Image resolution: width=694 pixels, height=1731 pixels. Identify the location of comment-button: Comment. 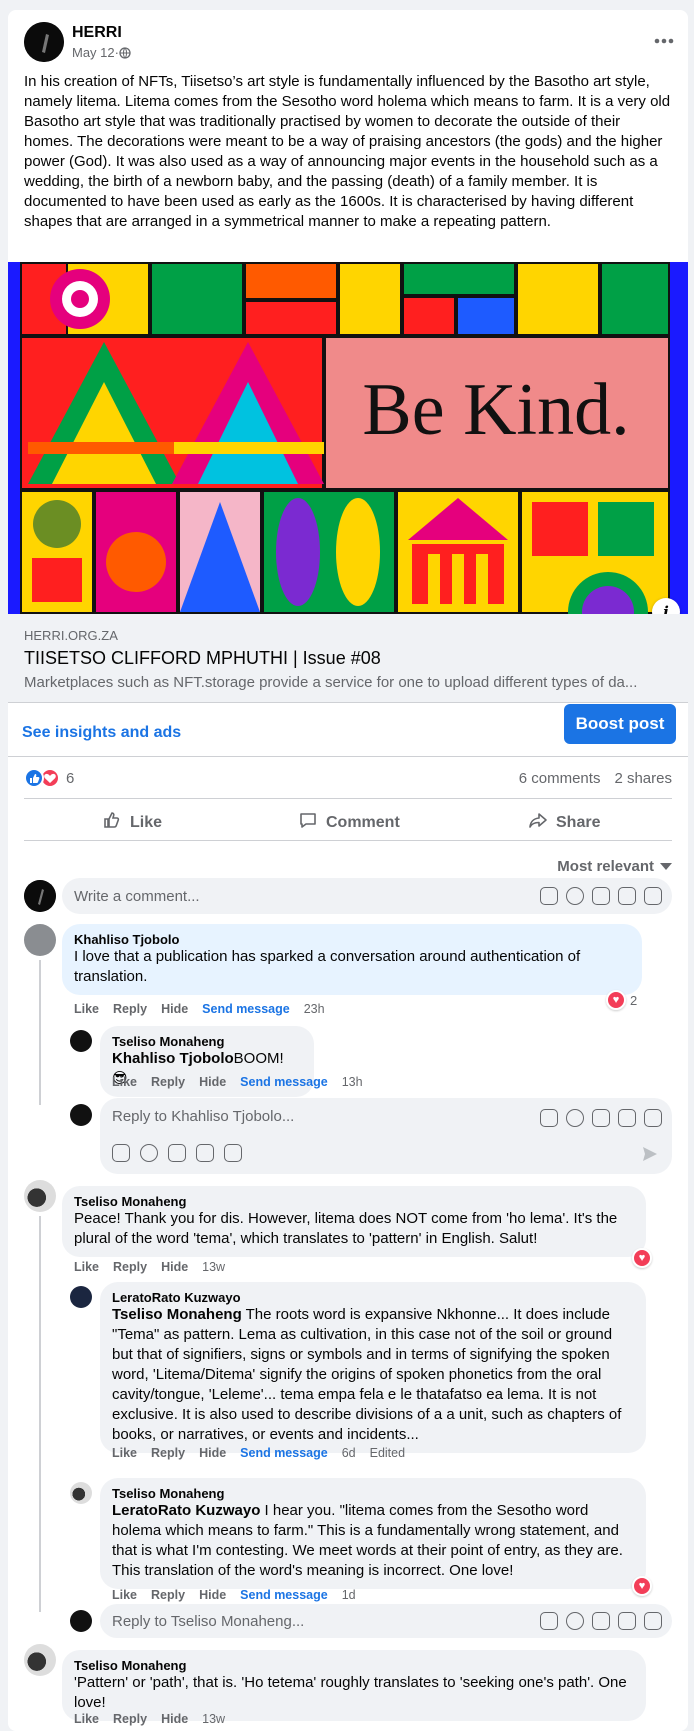
(349, 822).